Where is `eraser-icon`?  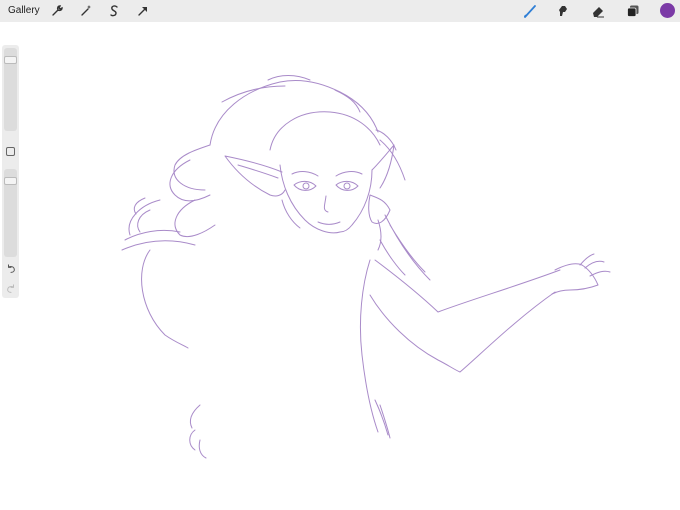 eraser-icon is located at coordinates (598, 11).